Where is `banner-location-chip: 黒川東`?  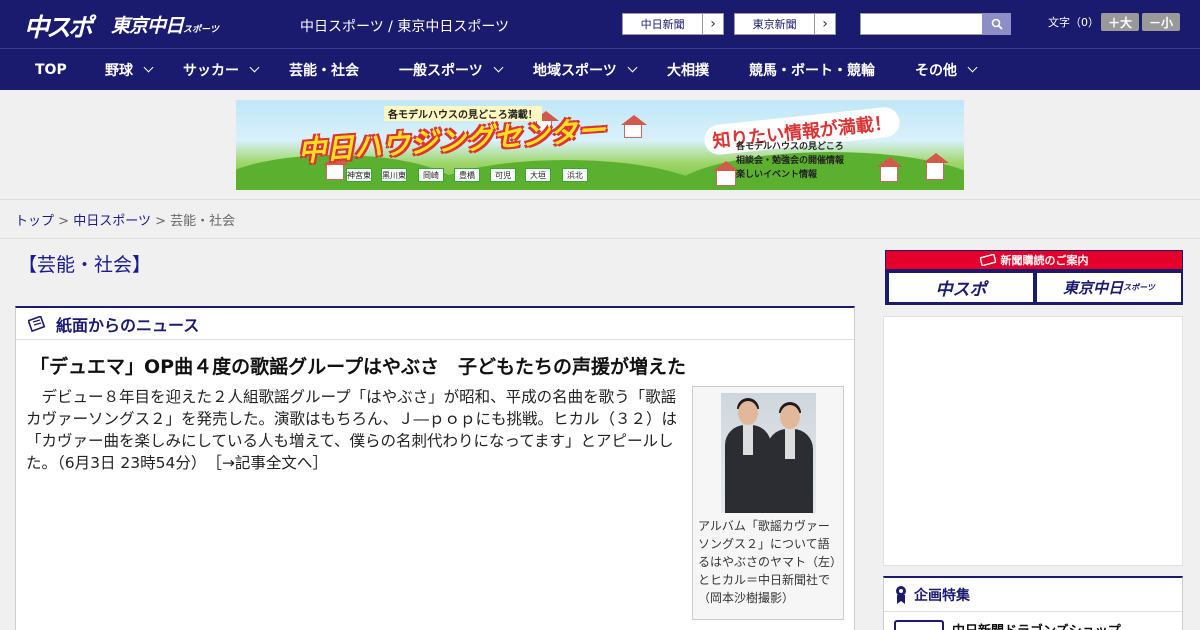 banner-location-chip: 黒川東 is located at coordinates (394, 175).